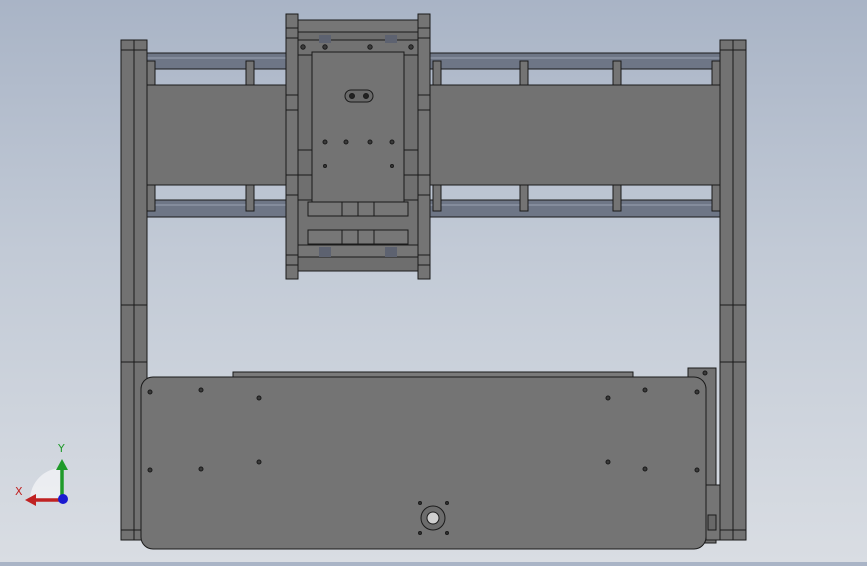 The height and width of the screenshot is (566, 867). I want to click on z-axis-carriage, so click(358, 146).